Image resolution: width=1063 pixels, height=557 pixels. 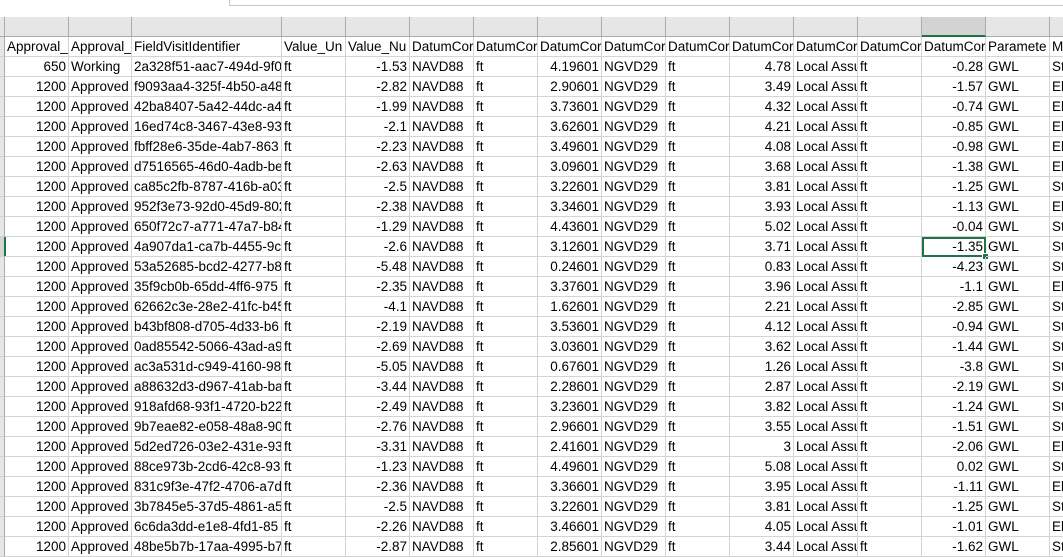 What do you see at coordinates (207, 447) in the screenshot?
I see `cell: 5d2ed726-03e2-431e-93` at bounding box center [207, 447].